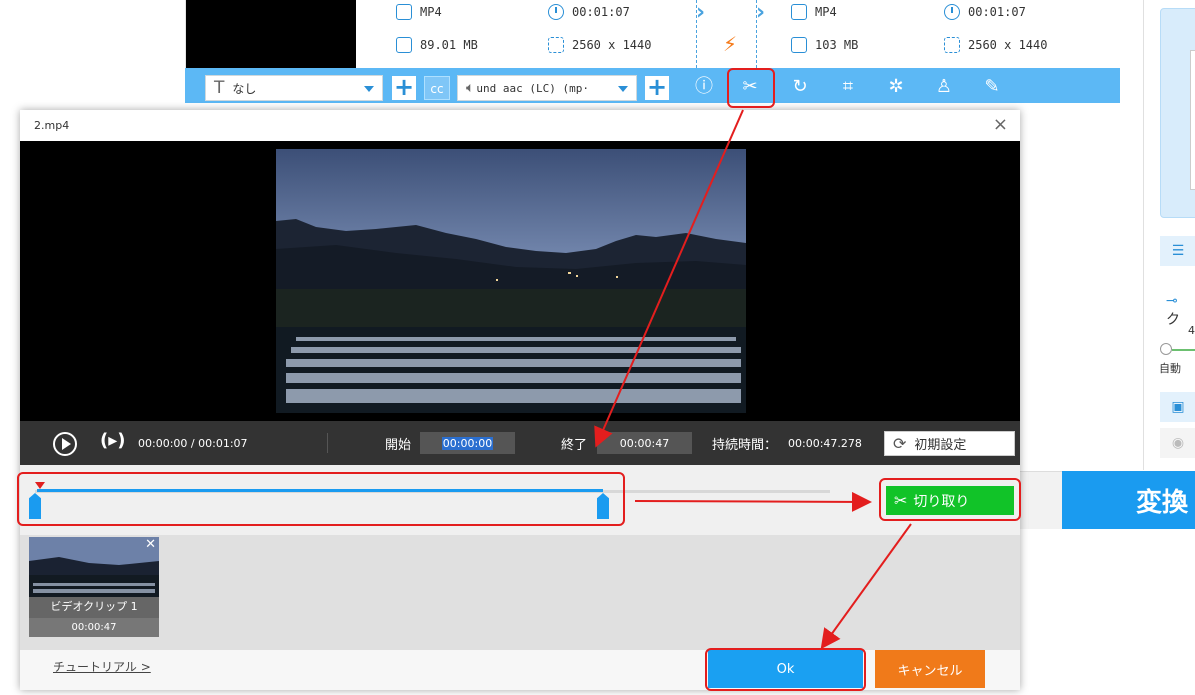 The image size is (1195, 695). I want to click on source-resolution-text: 2560 x 1440, so click(612, 45).